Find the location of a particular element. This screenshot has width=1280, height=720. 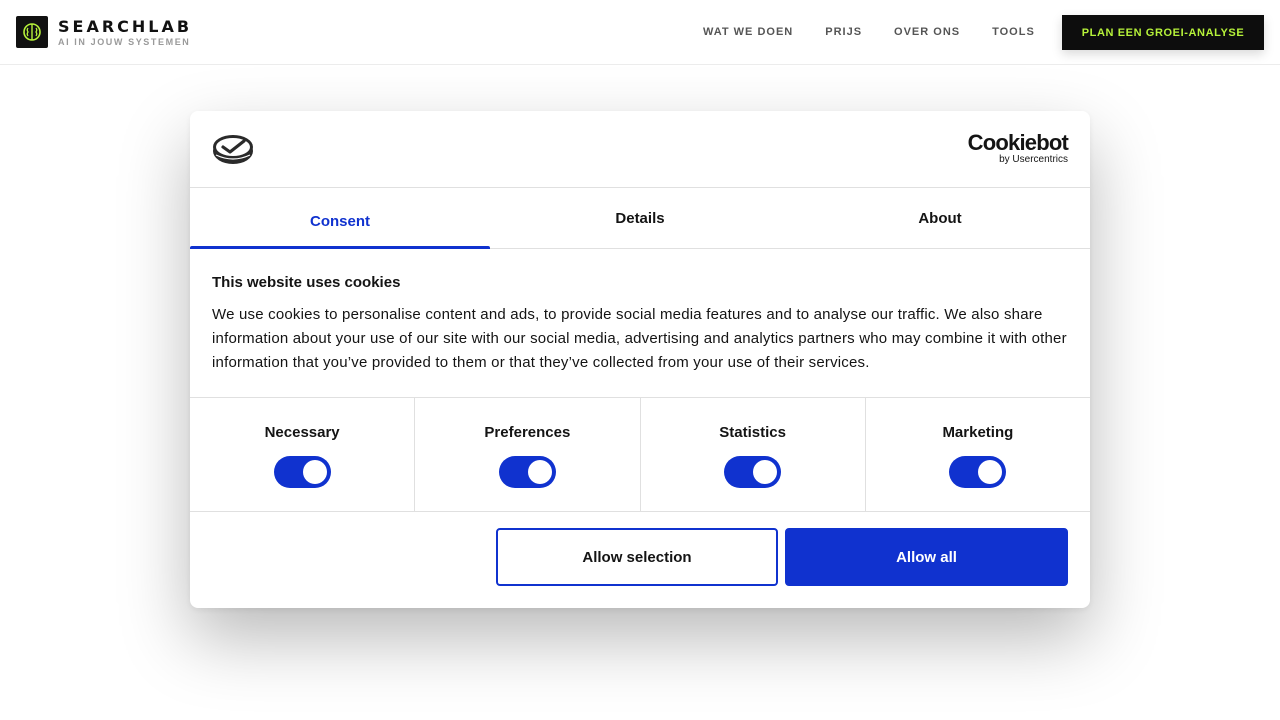

statistics-toggle is located at coordinates (753, 472).